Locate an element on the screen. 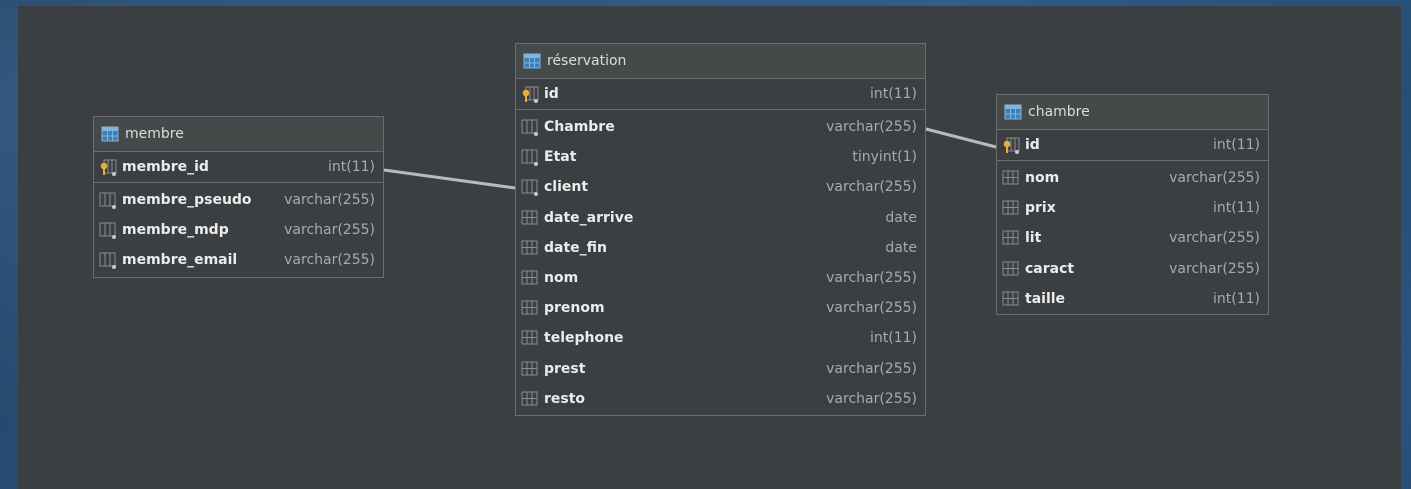  column-name: membre_id is located at coordinates (165, 167).